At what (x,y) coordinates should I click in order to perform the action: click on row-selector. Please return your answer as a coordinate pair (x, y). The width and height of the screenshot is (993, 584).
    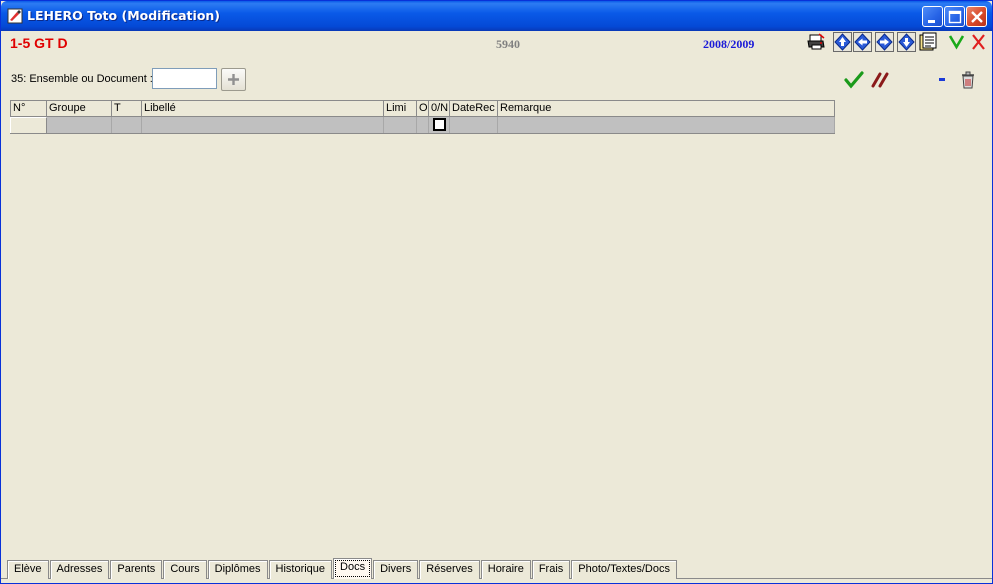
    Looking at the image, I should click on (28, 125).